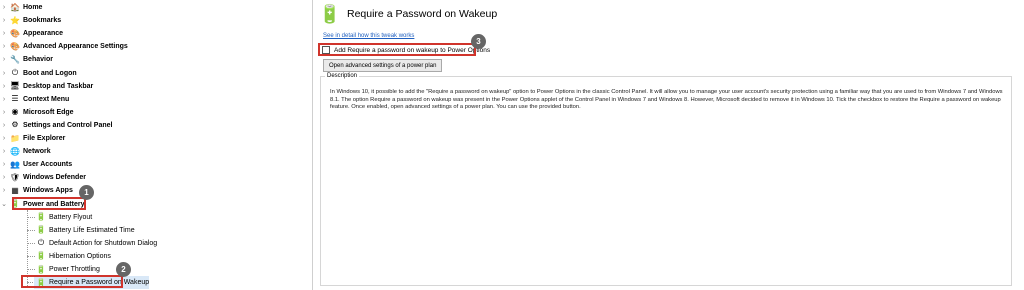 This screenshot has height=290, width=1024. I want to click on tree-item: › 🛡 Windows Defender, so click(43, 177).